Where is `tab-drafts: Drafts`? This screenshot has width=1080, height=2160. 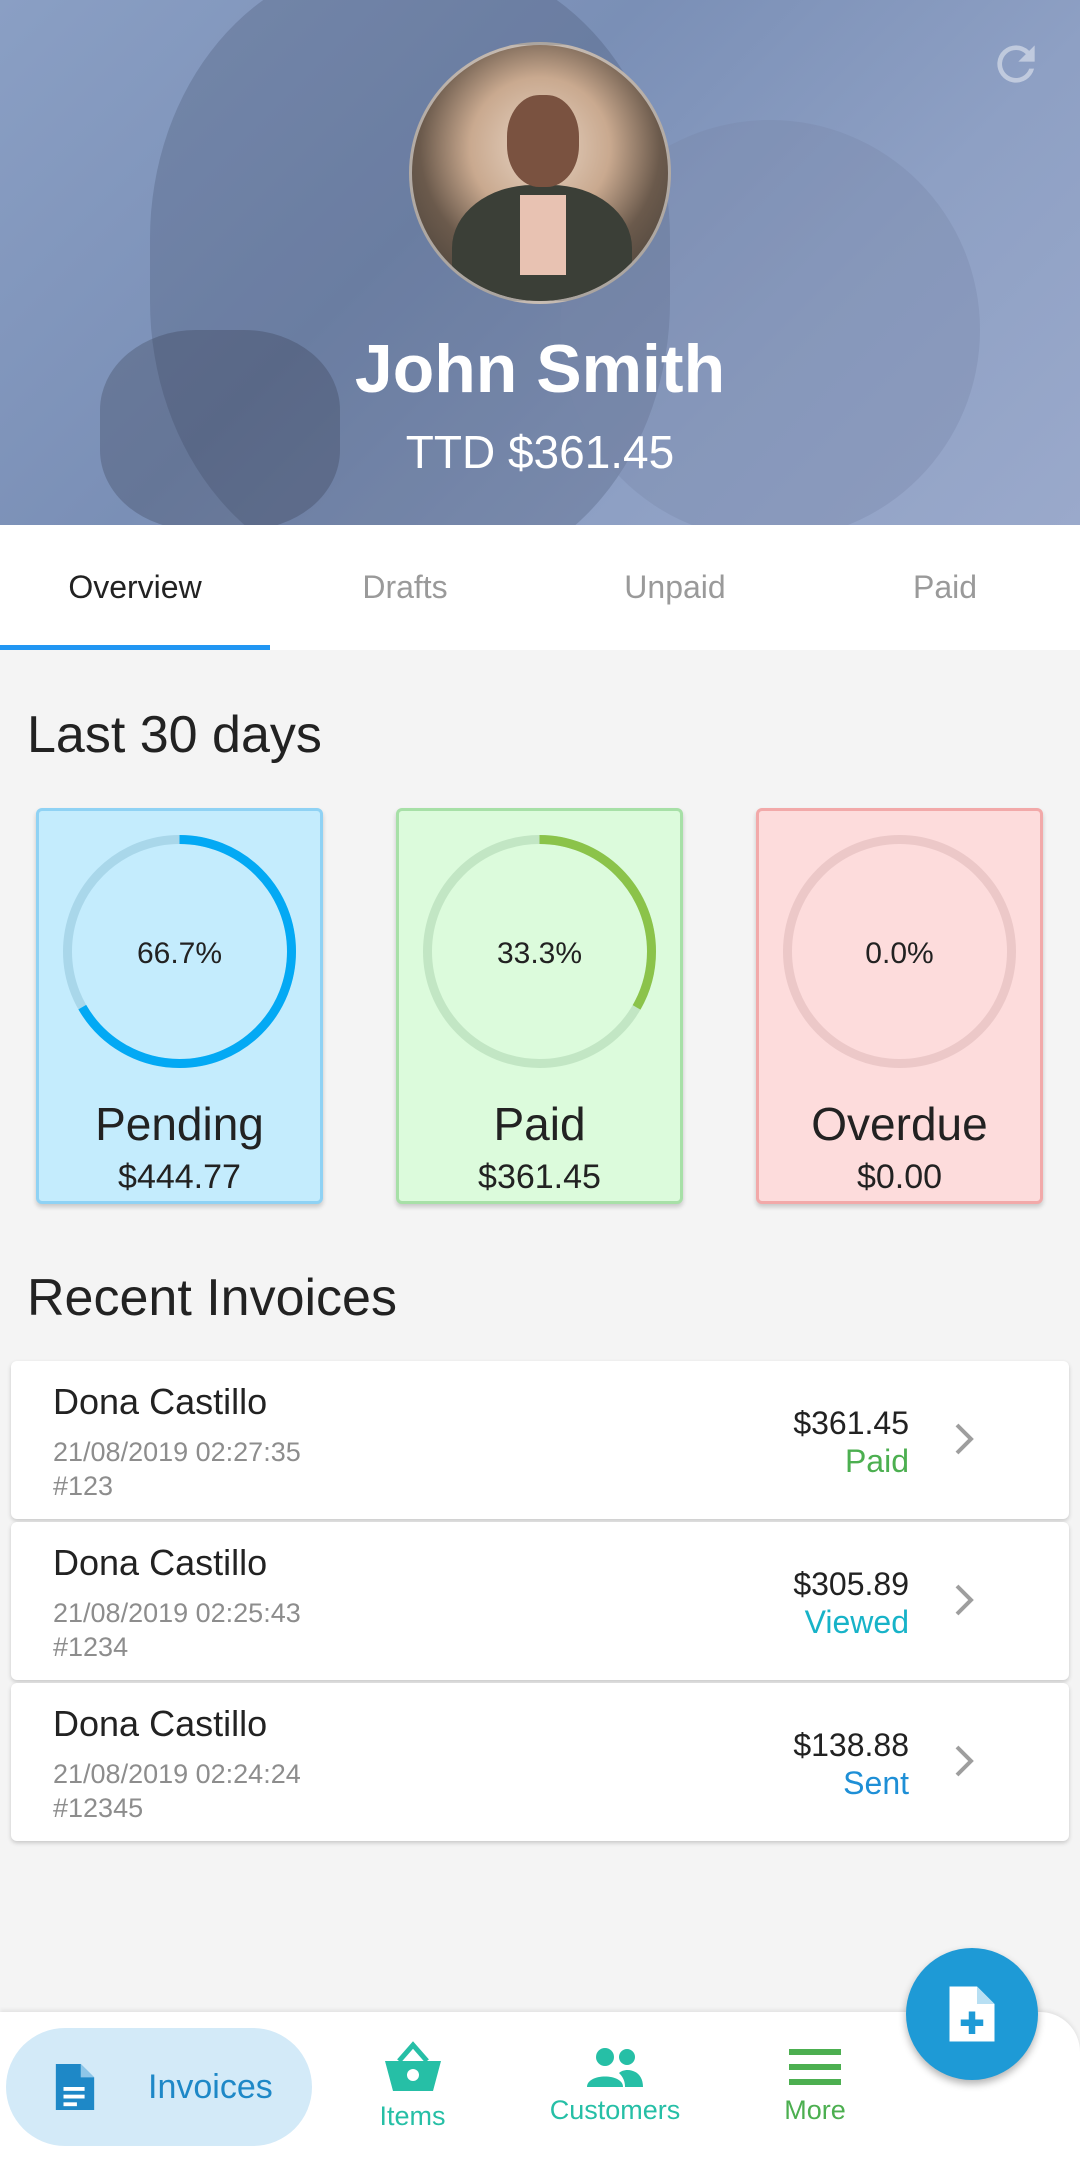
tab-drafts: Drafts is located at coordinates (405, 587).